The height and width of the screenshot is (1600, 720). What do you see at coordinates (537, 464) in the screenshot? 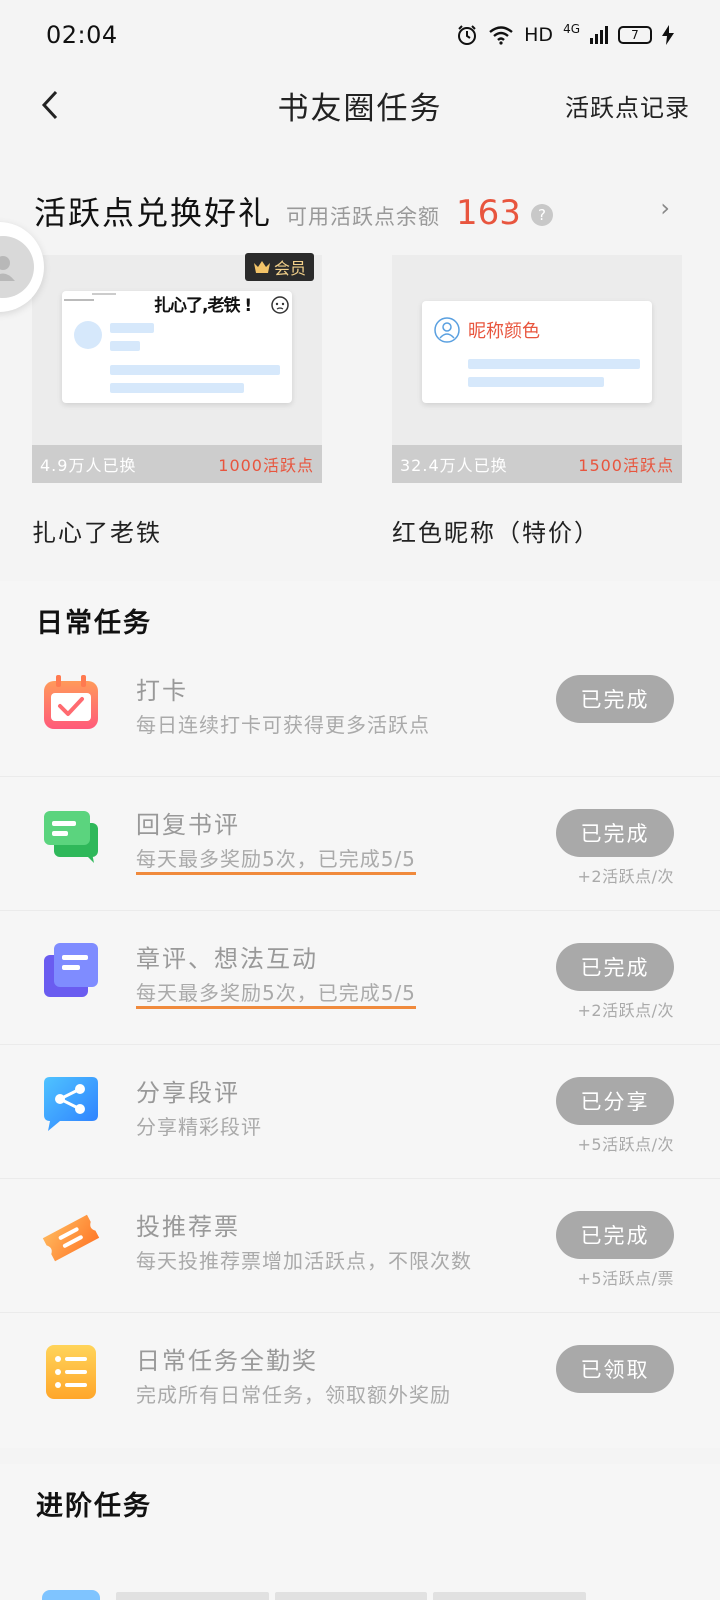
I see `gift-stats: 32.4万人已换 1500活跃点` at bounding box center [537, 464].